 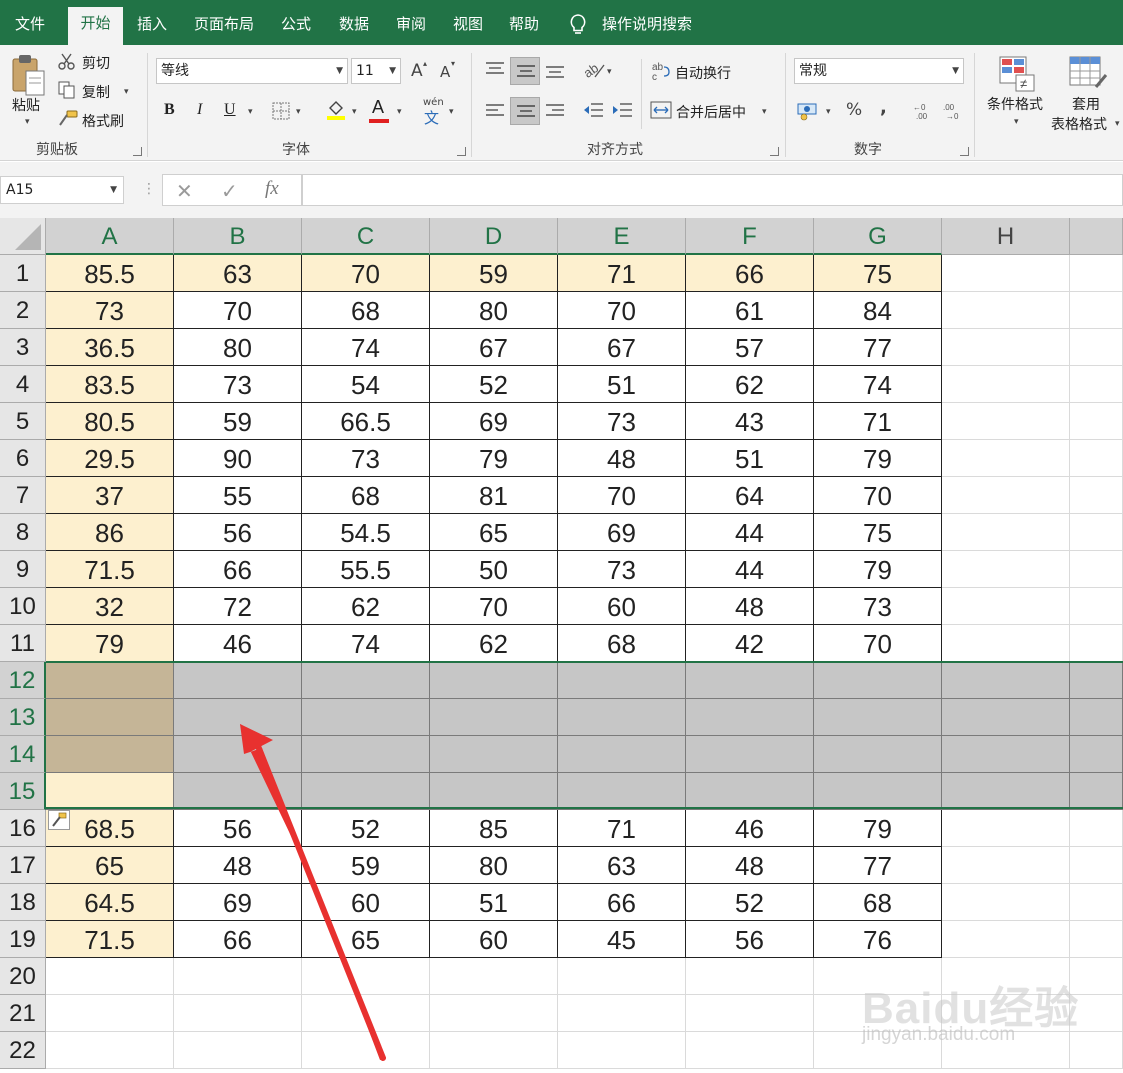 I want to click on row-header-9: 9, so click(x=23, y=569).